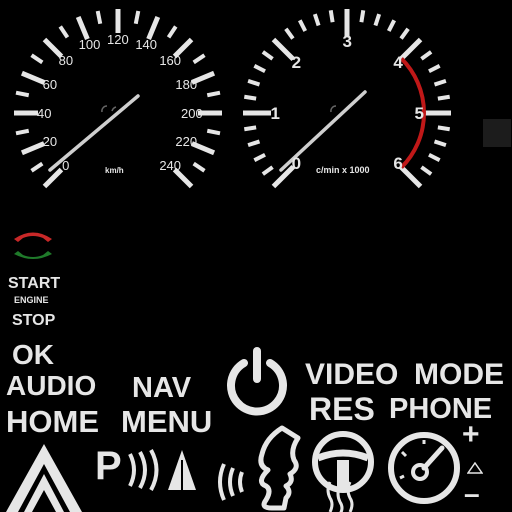 Image resolution: width=512 pixels, height=512 pixels. Describe the element at coordinates (89, 45) in the screenshot. I see `speed-label: 100` at that location.